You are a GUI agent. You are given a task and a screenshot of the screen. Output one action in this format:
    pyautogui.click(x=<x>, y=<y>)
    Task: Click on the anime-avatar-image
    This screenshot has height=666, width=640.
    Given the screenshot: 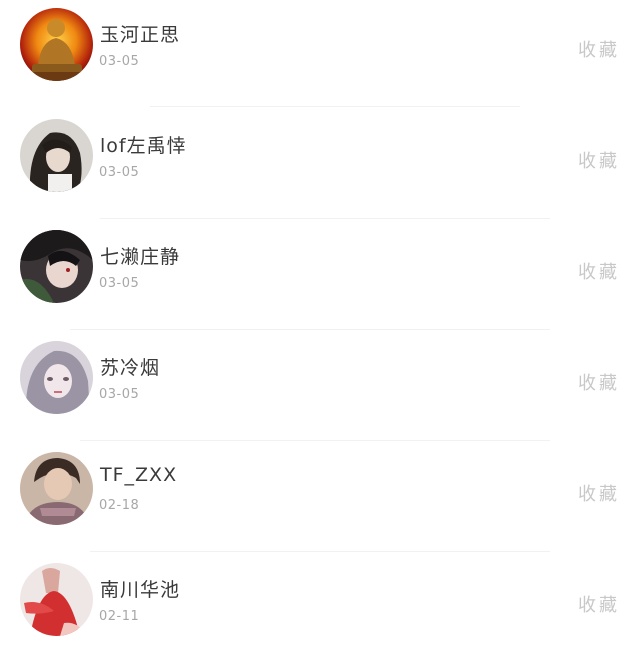 What is the action you would take?
    pyautogui.click(x=56, y=266)
    